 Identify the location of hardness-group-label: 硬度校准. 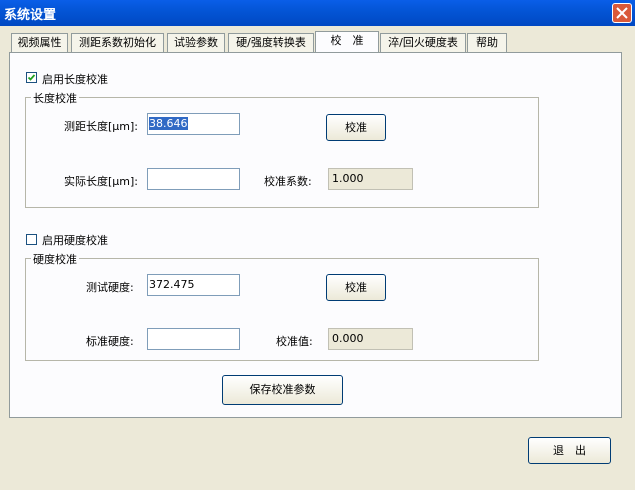
(55, 259).